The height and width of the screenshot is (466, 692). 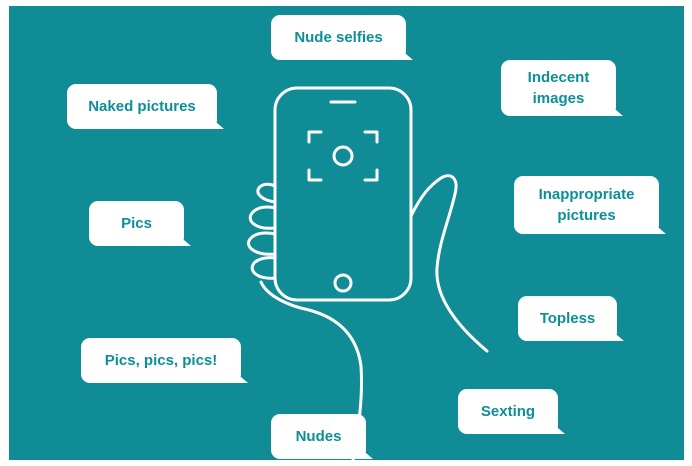 What do you see at coordinates (586, 205) in the screenshot?
I see `label-inappropriate-pictures: Inappropriate pictures` at bounding box center [586, 205].